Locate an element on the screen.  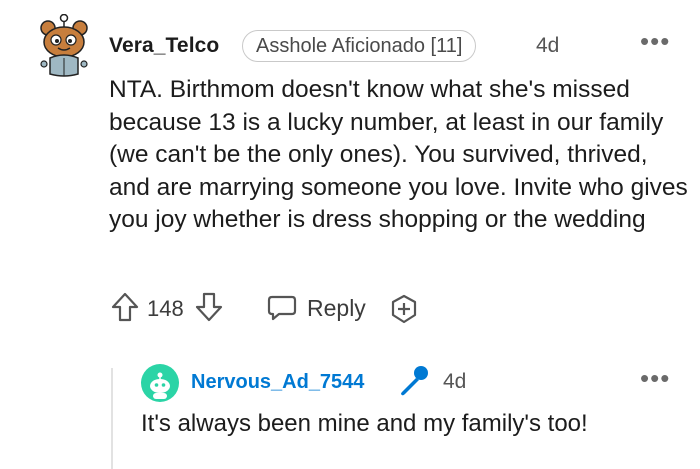
avatar-top-comment is located at coordinates (64, 46).